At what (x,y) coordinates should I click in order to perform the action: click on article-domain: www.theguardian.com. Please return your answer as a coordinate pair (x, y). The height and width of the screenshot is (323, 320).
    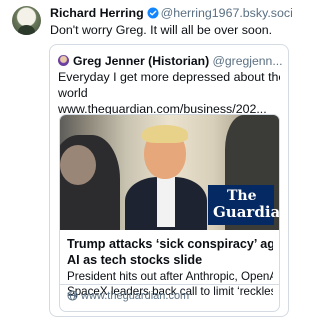
    Looking at the image, I should click on (128, 297).